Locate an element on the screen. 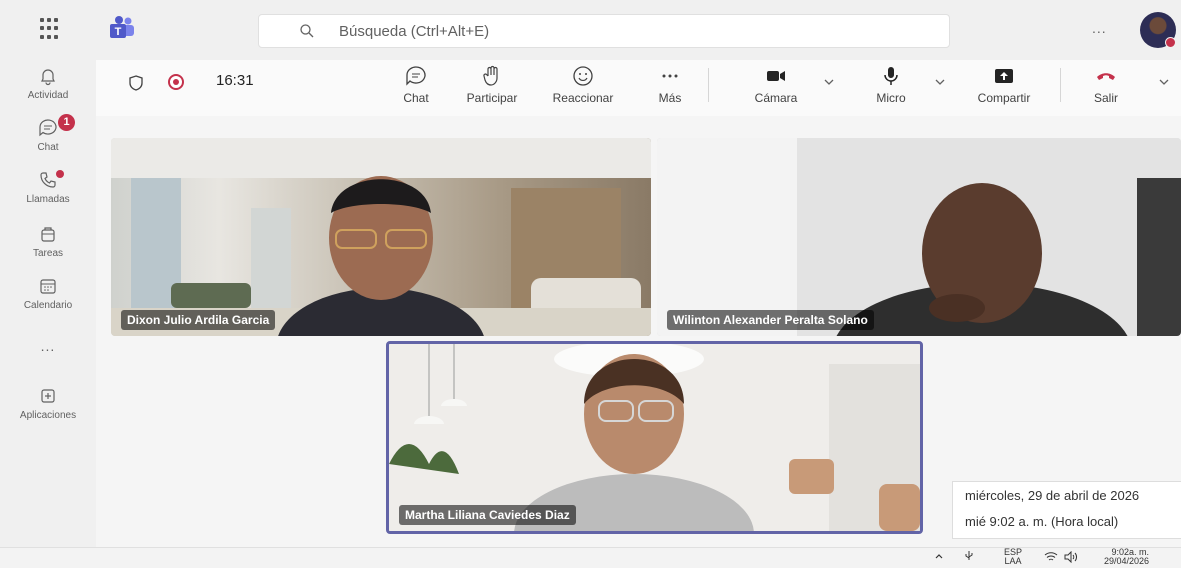 This screenshot has height=568, width=1181. raise-hand-button: Participar is located at coordinates (492, 84).